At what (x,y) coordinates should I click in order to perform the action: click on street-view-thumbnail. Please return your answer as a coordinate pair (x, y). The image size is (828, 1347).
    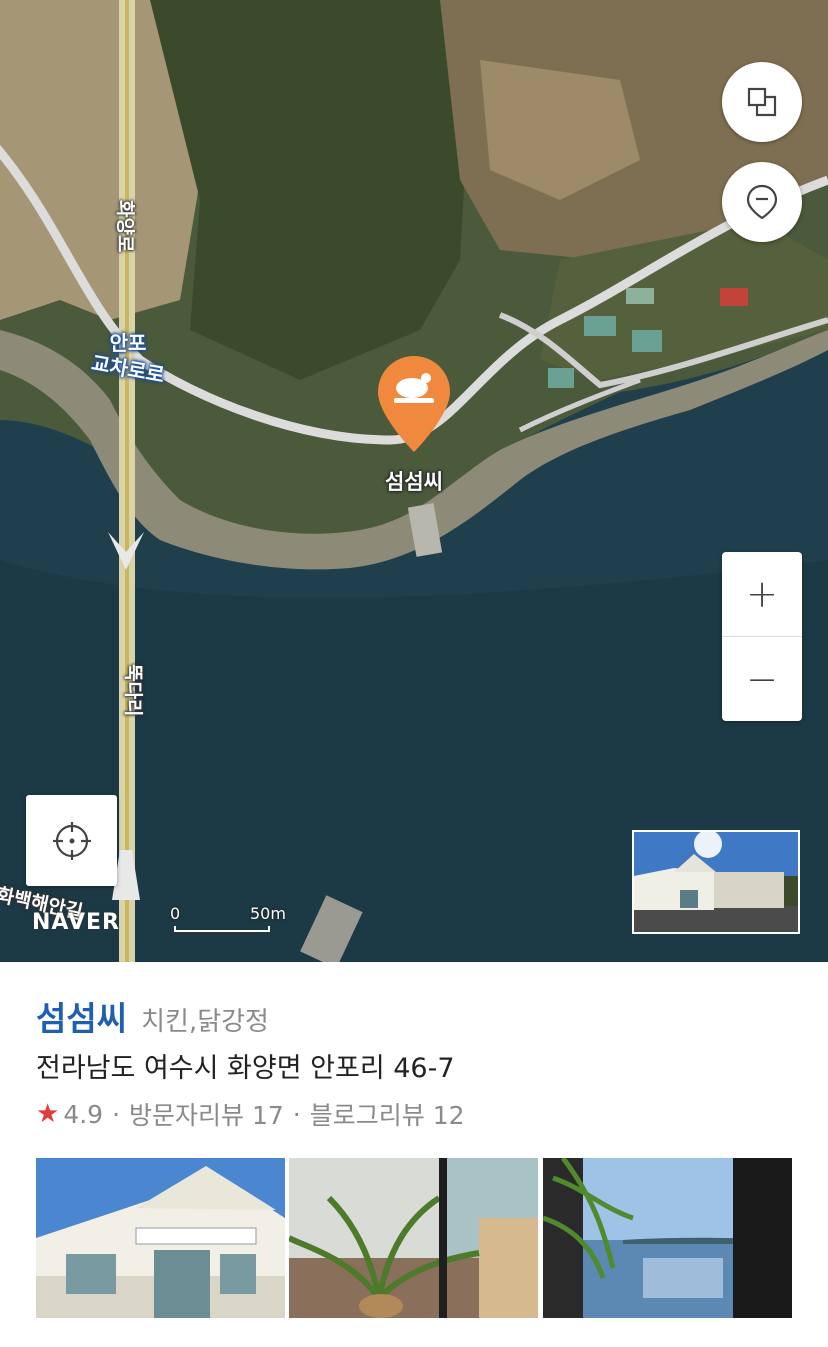
    Looking at the image, I should click on (716, 882).